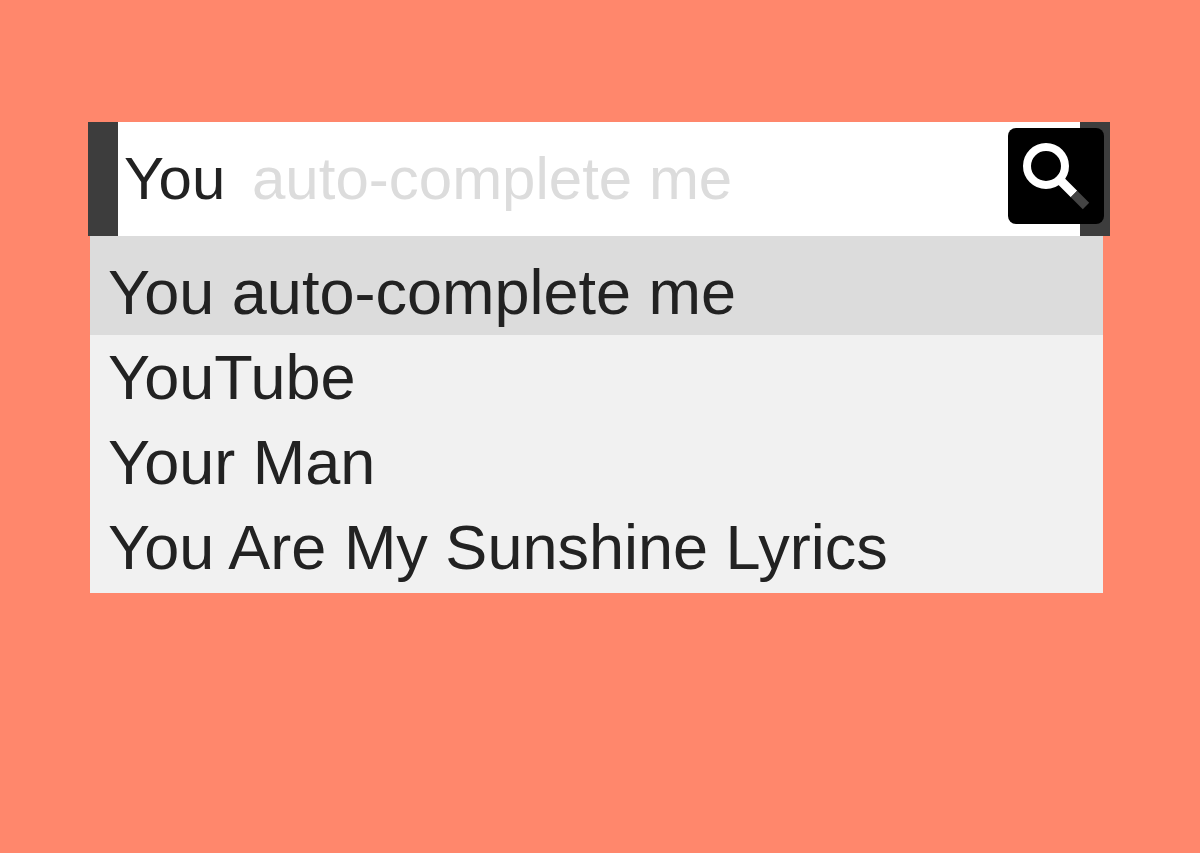 The height and width of the screenshot is (853, 1200). Describe the element at coordinates (1056, 176) in the screenshot. I see `search-button` at that location.